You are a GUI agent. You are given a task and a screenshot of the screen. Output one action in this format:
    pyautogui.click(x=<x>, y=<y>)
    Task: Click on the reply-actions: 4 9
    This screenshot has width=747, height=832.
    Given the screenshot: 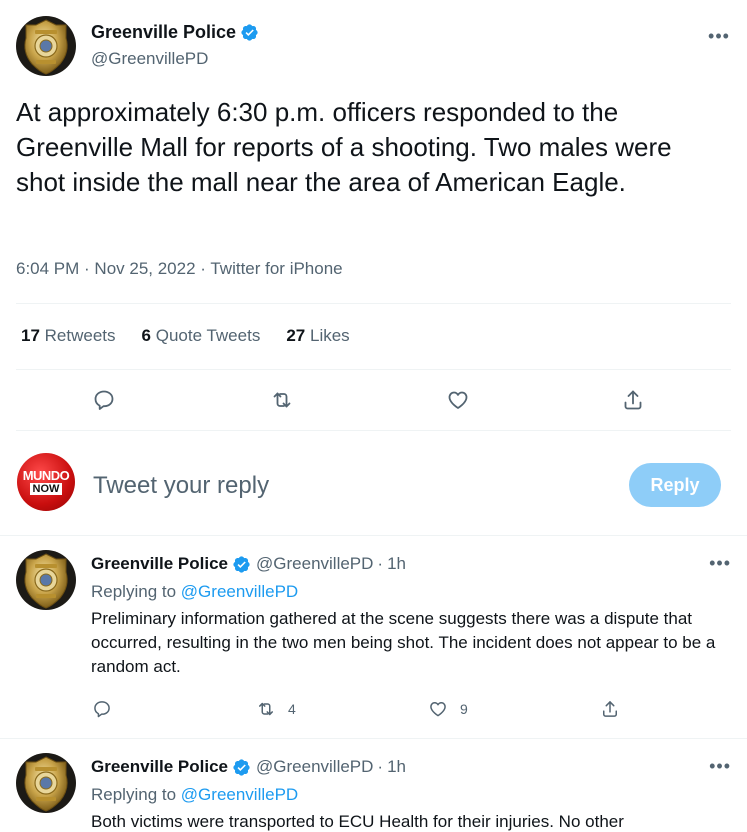 What is the action you would take?
    pyautogui.click(x=373, y=709)
    